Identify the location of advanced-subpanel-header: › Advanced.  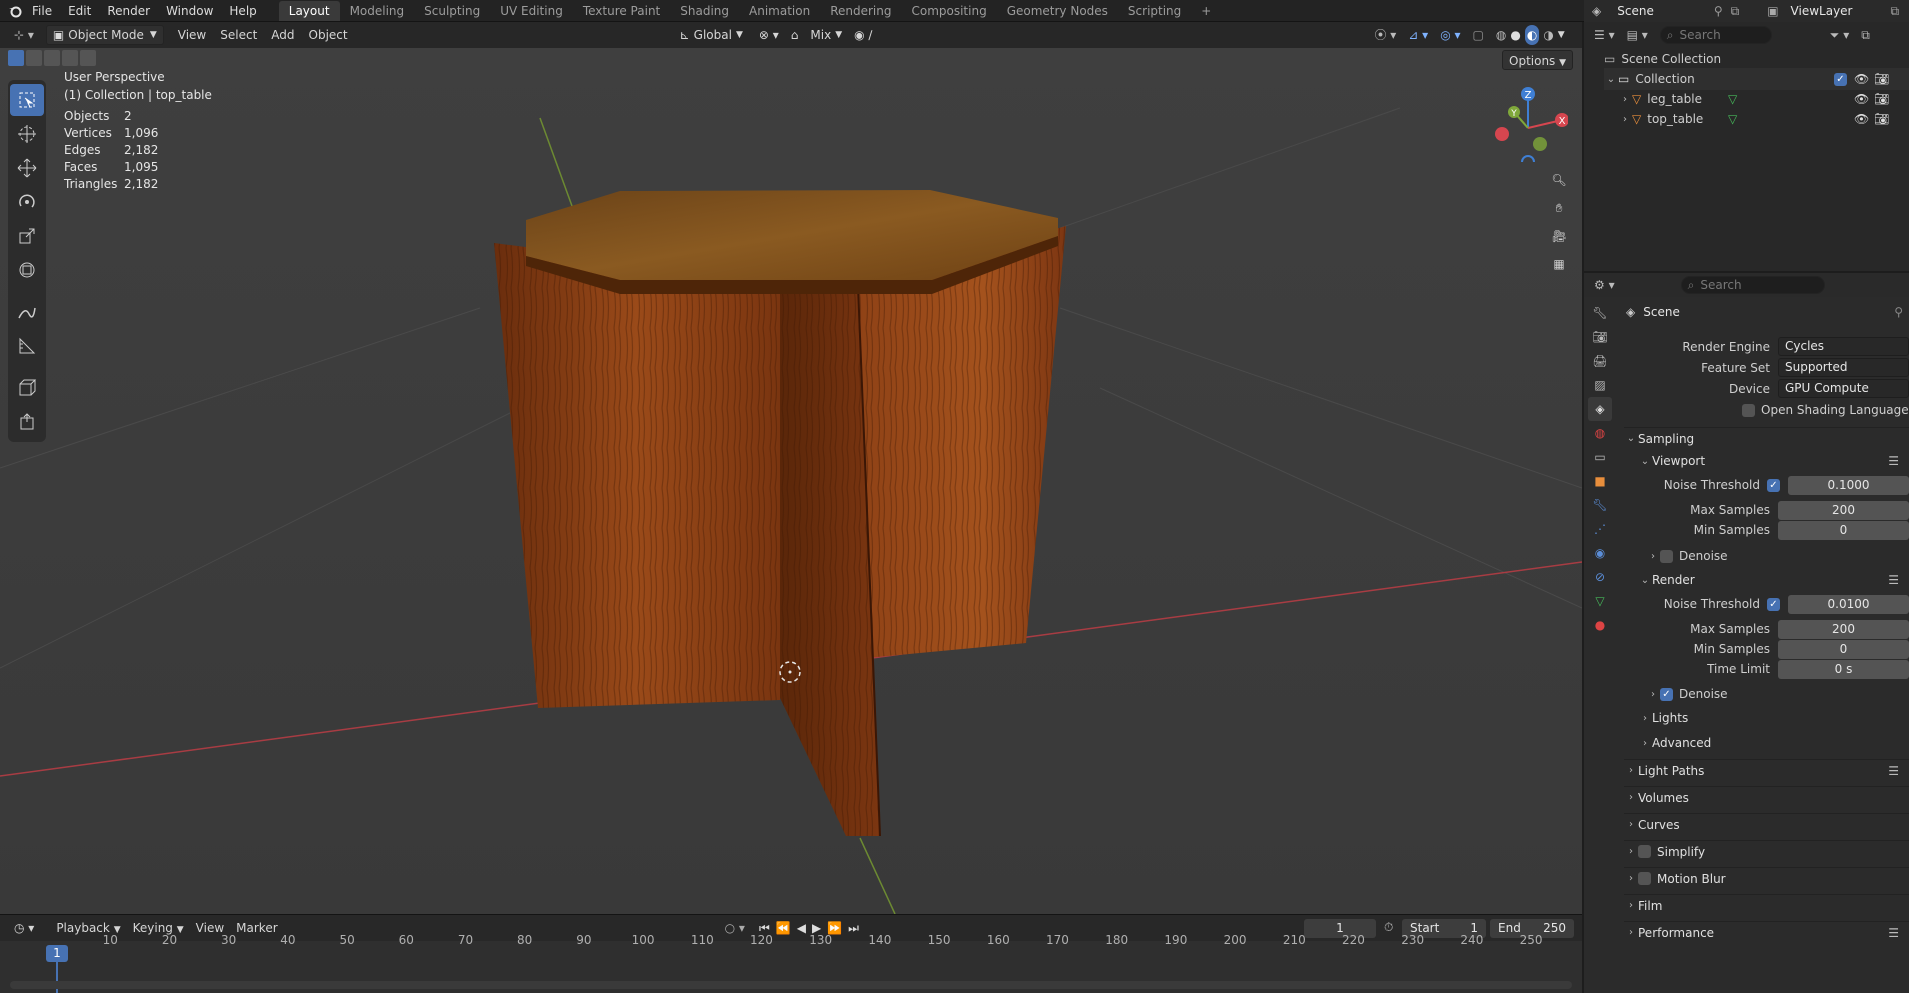
(1773, 743).